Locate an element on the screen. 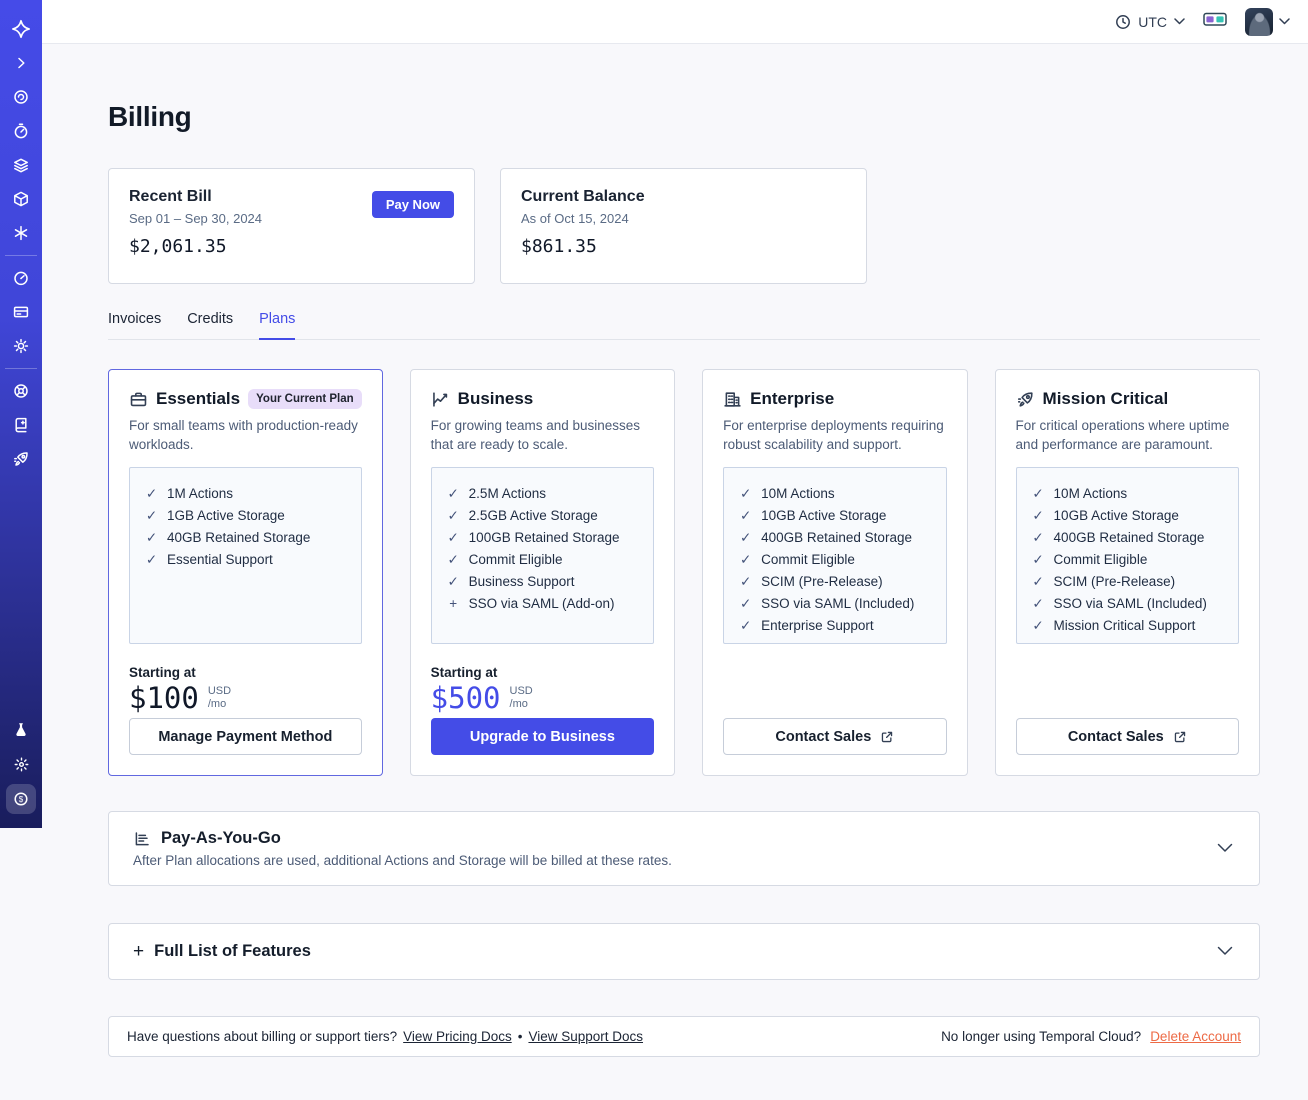  sidebar-bottom-group: $ is located at coordinates (21, 763).